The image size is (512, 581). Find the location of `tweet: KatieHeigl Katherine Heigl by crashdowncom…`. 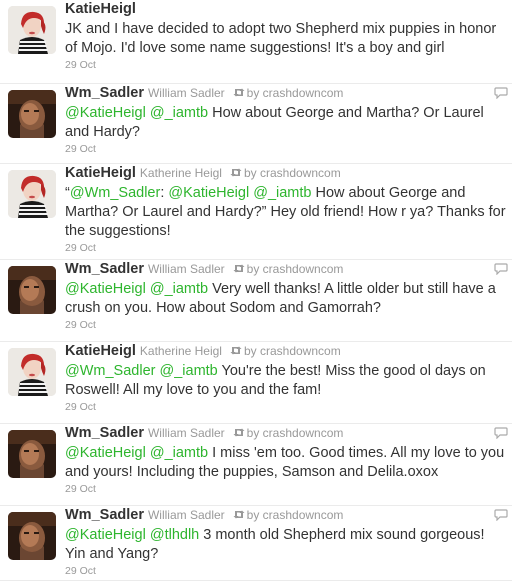

tweet: KatieHeigl Katherine Heigl by crashdowncom… is located at coordinates (256, 383).